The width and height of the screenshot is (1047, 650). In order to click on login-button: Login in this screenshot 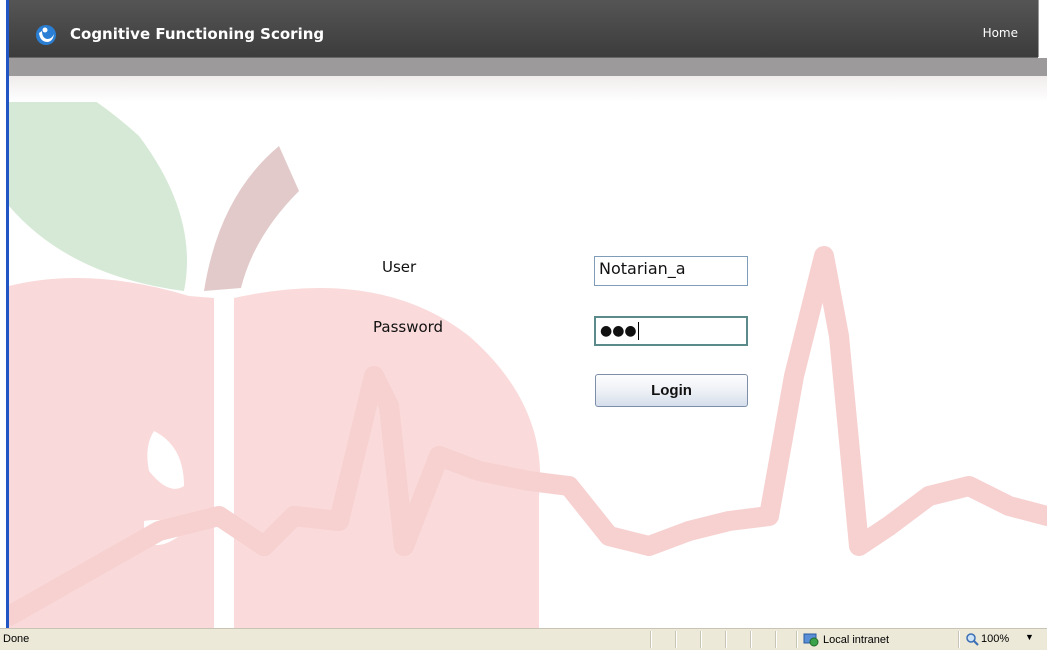, I will do `click(671, 390)`.